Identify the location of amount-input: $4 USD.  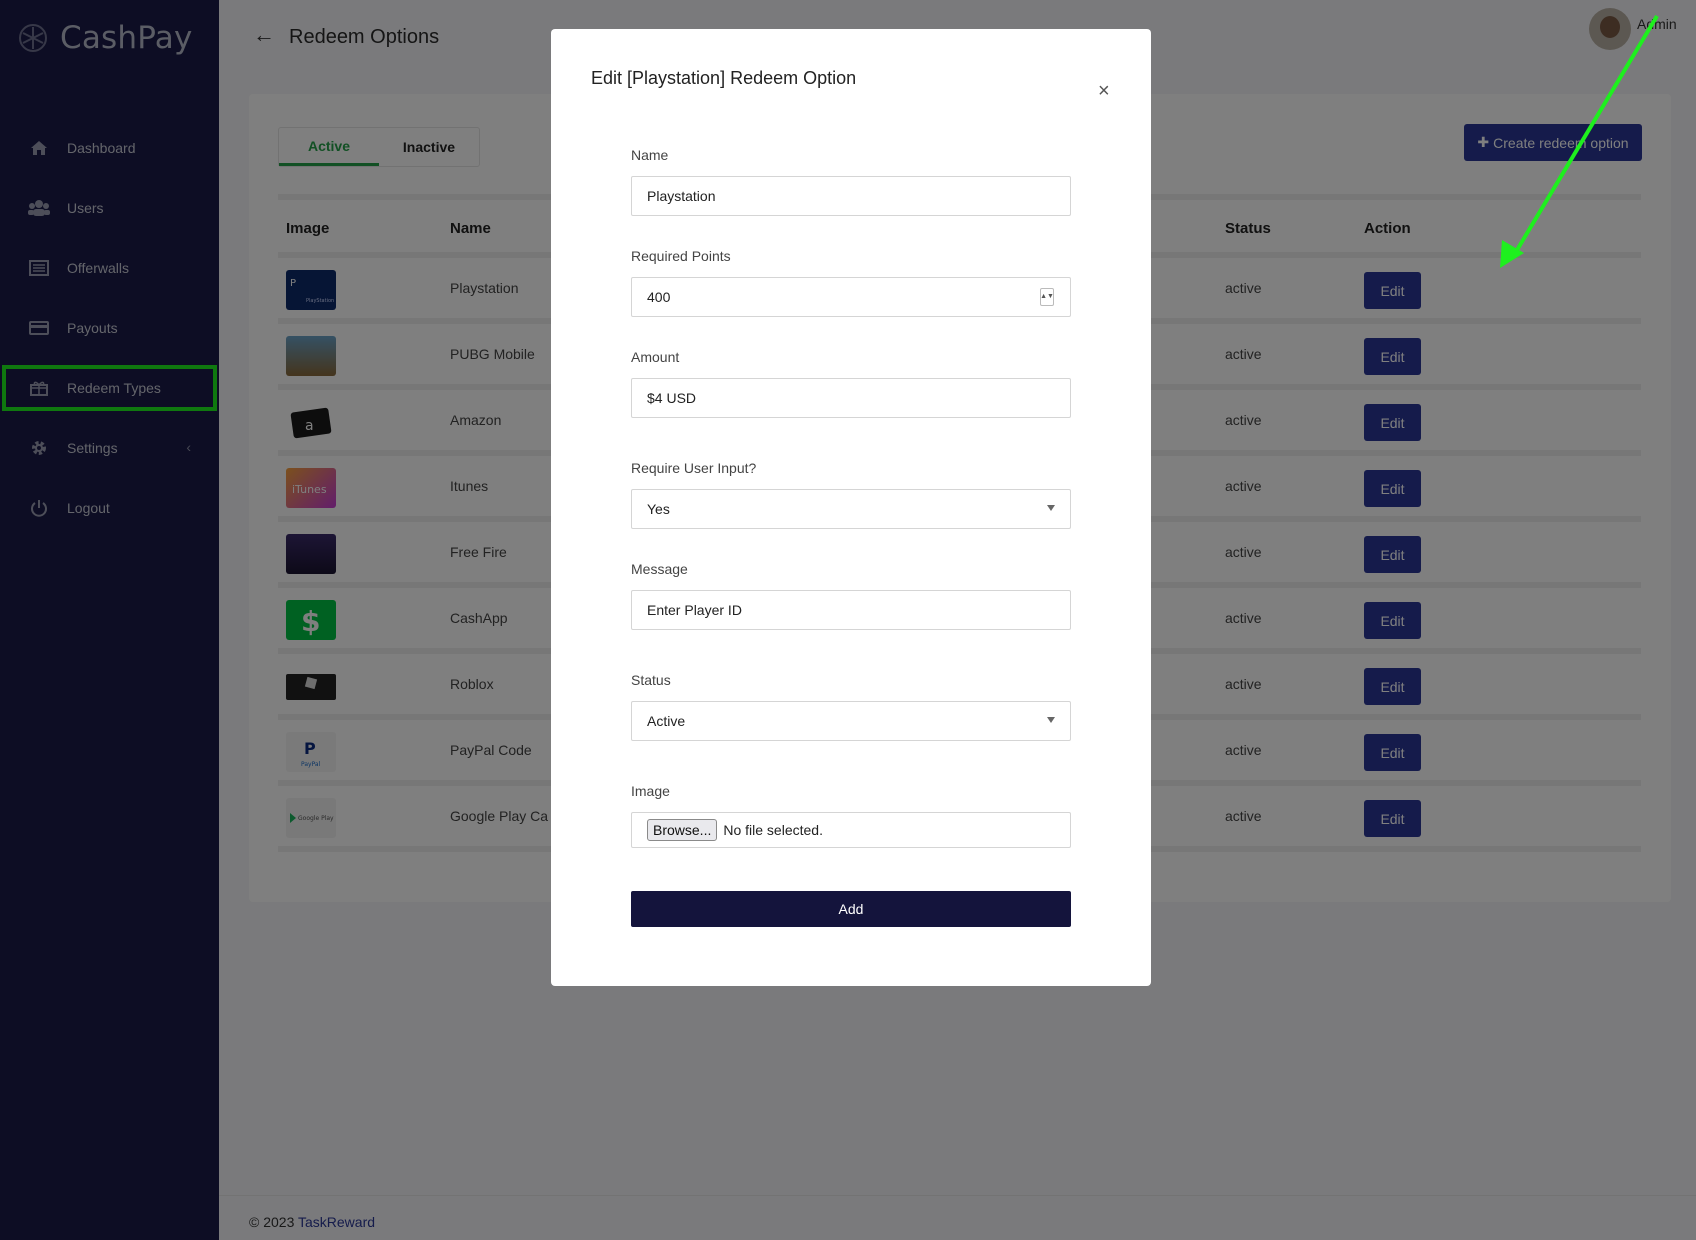
(851, 398).